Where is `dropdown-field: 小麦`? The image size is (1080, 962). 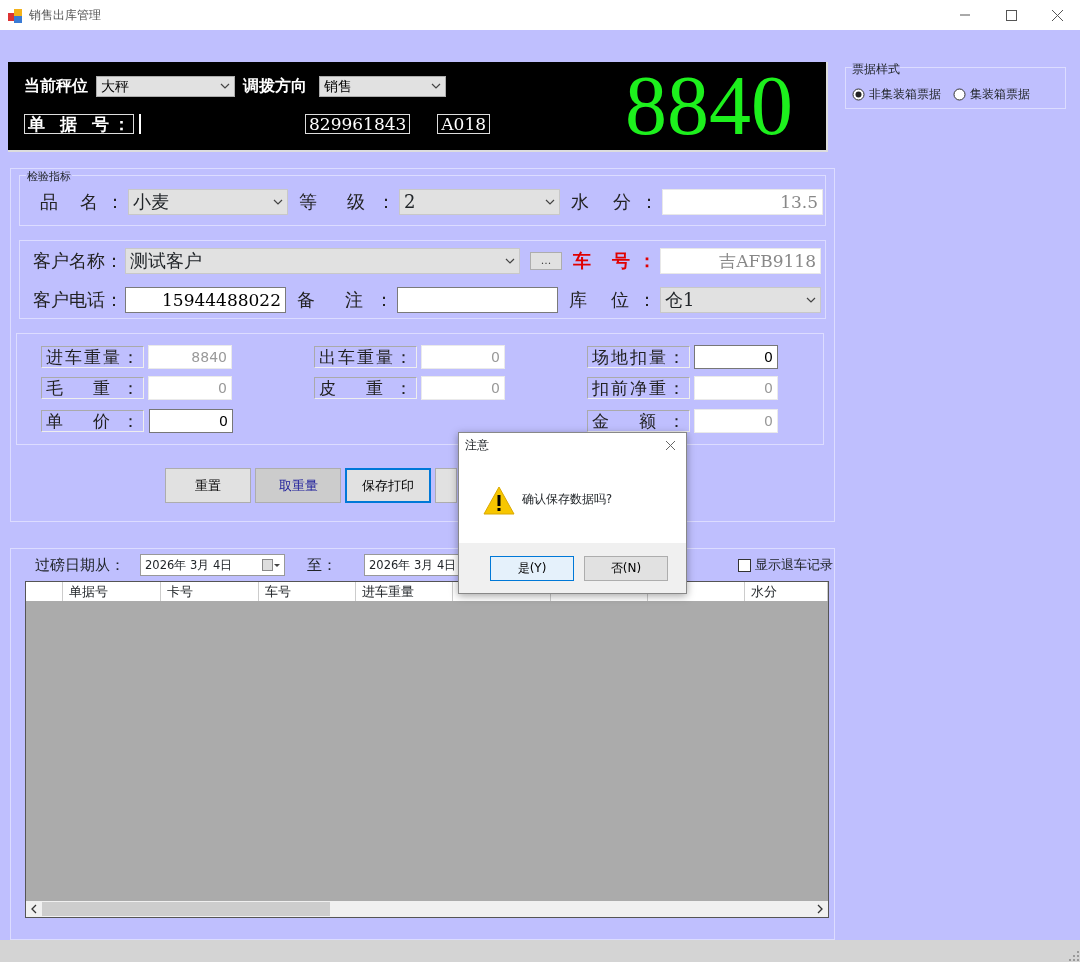
dropdown-field: 小麦 is located at coordinates (208, 201).